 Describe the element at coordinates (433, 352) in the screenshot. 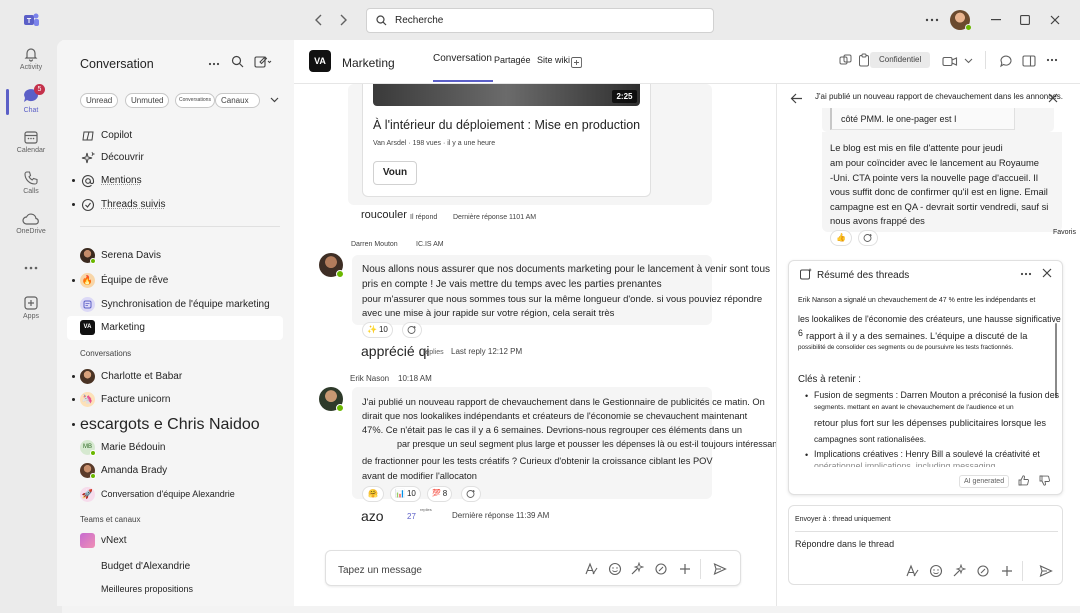

I see `reply-count: replies` at that location.